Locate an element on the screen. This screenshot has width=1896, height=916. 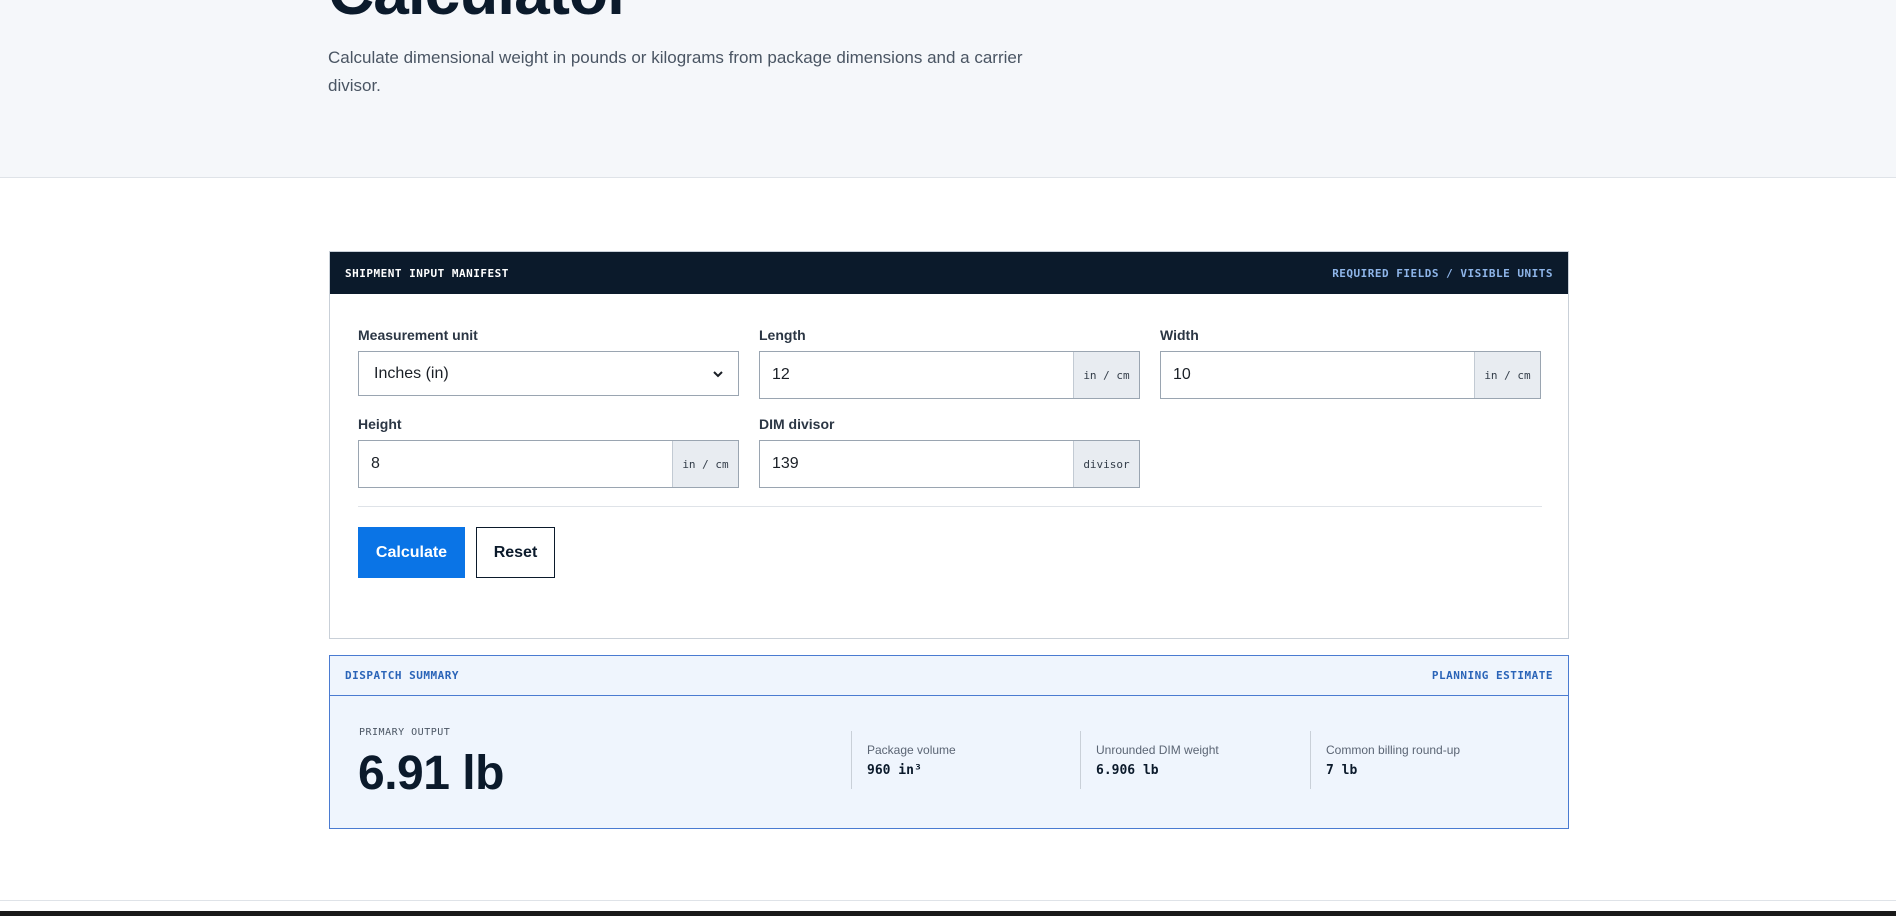
width-label: Width is located at coordinates (1179, 335).